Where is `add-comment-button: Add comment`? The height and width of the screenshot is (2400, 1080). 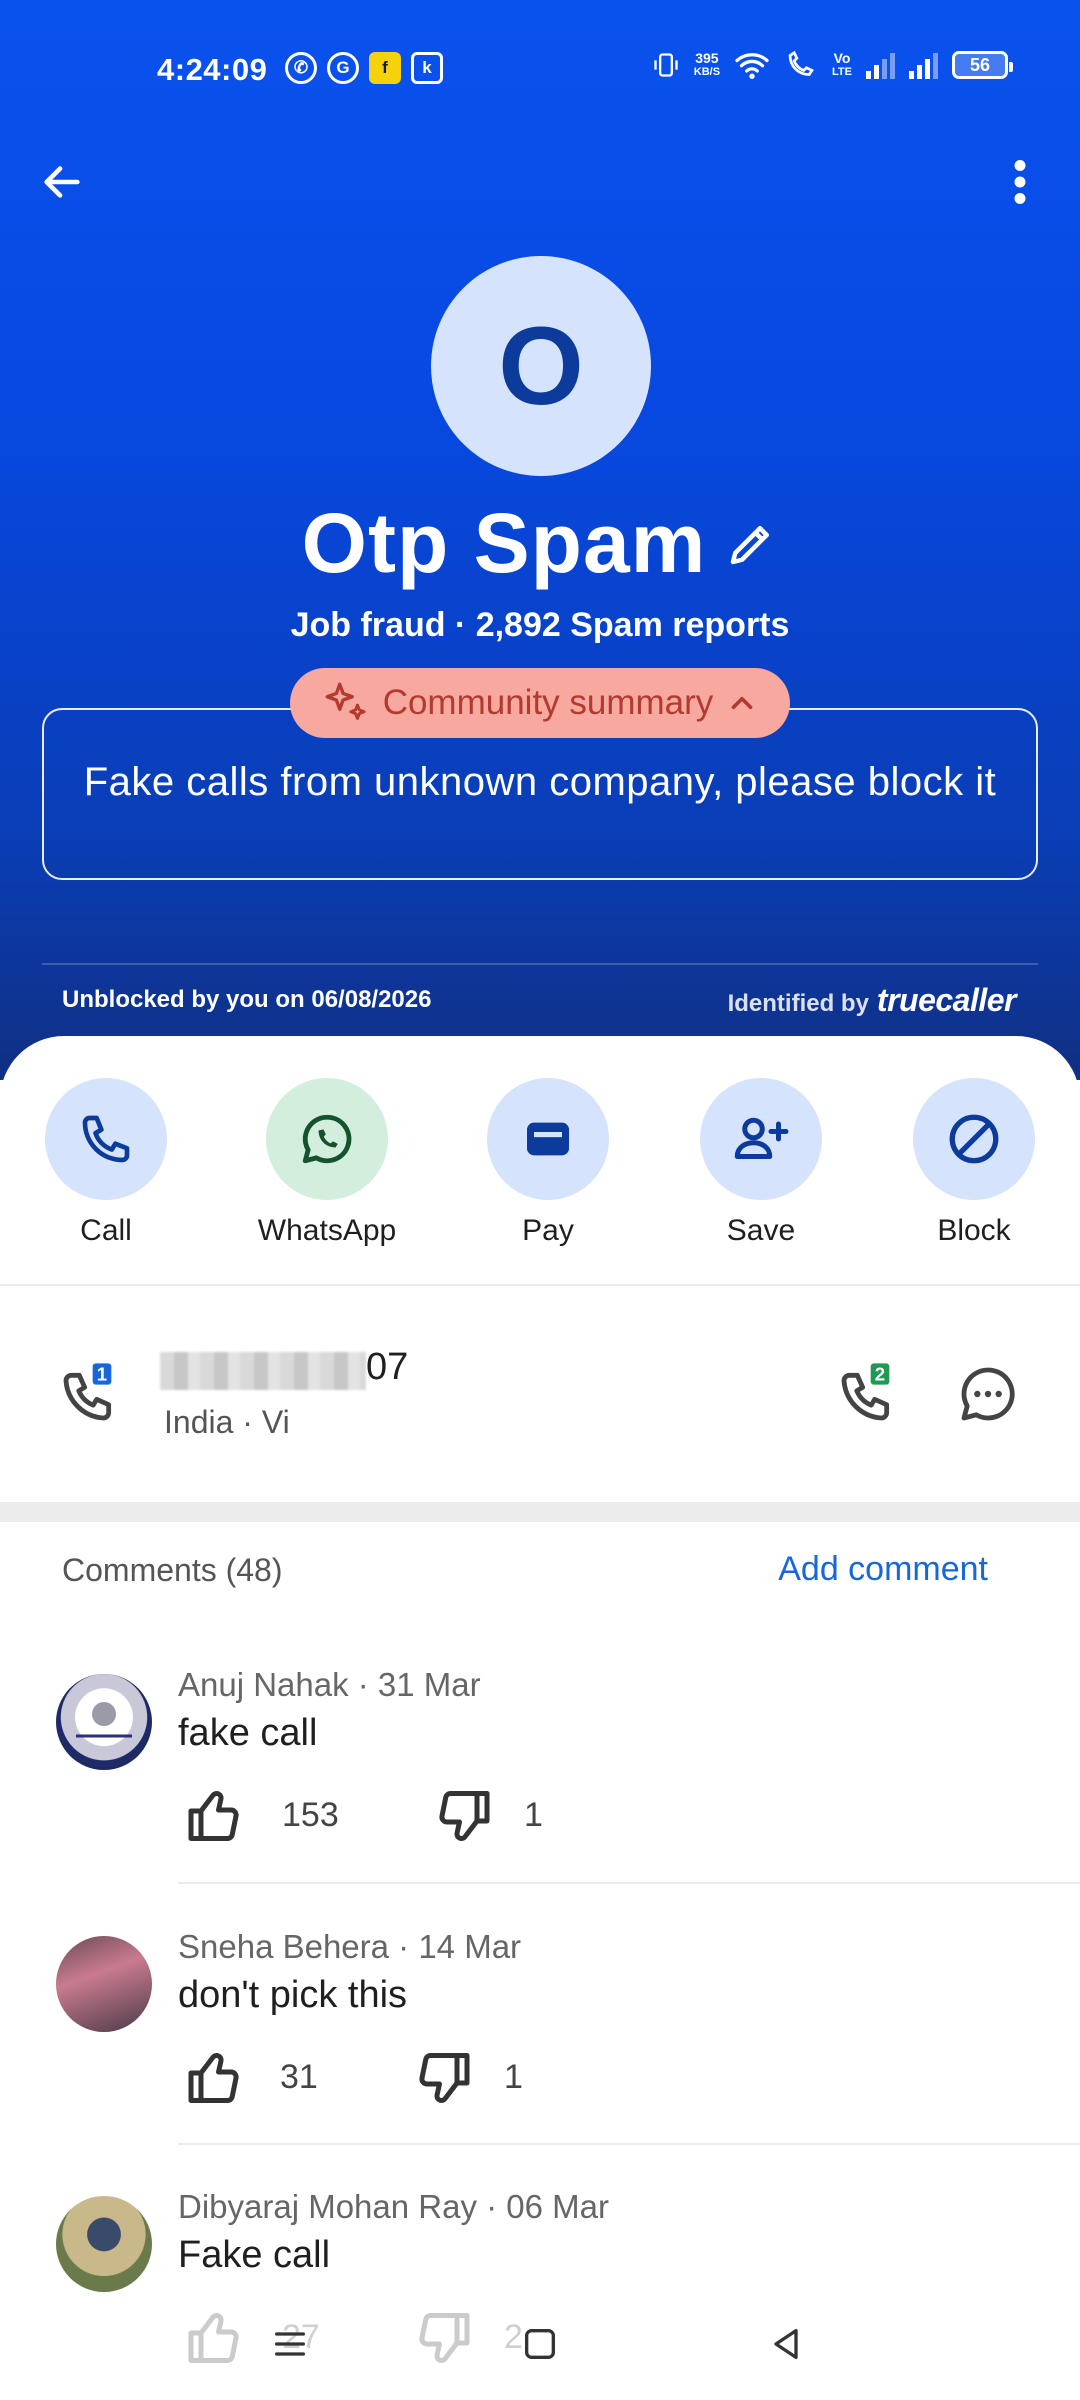 add-comment-button: Add comment is located at coordinates (883, 1569).